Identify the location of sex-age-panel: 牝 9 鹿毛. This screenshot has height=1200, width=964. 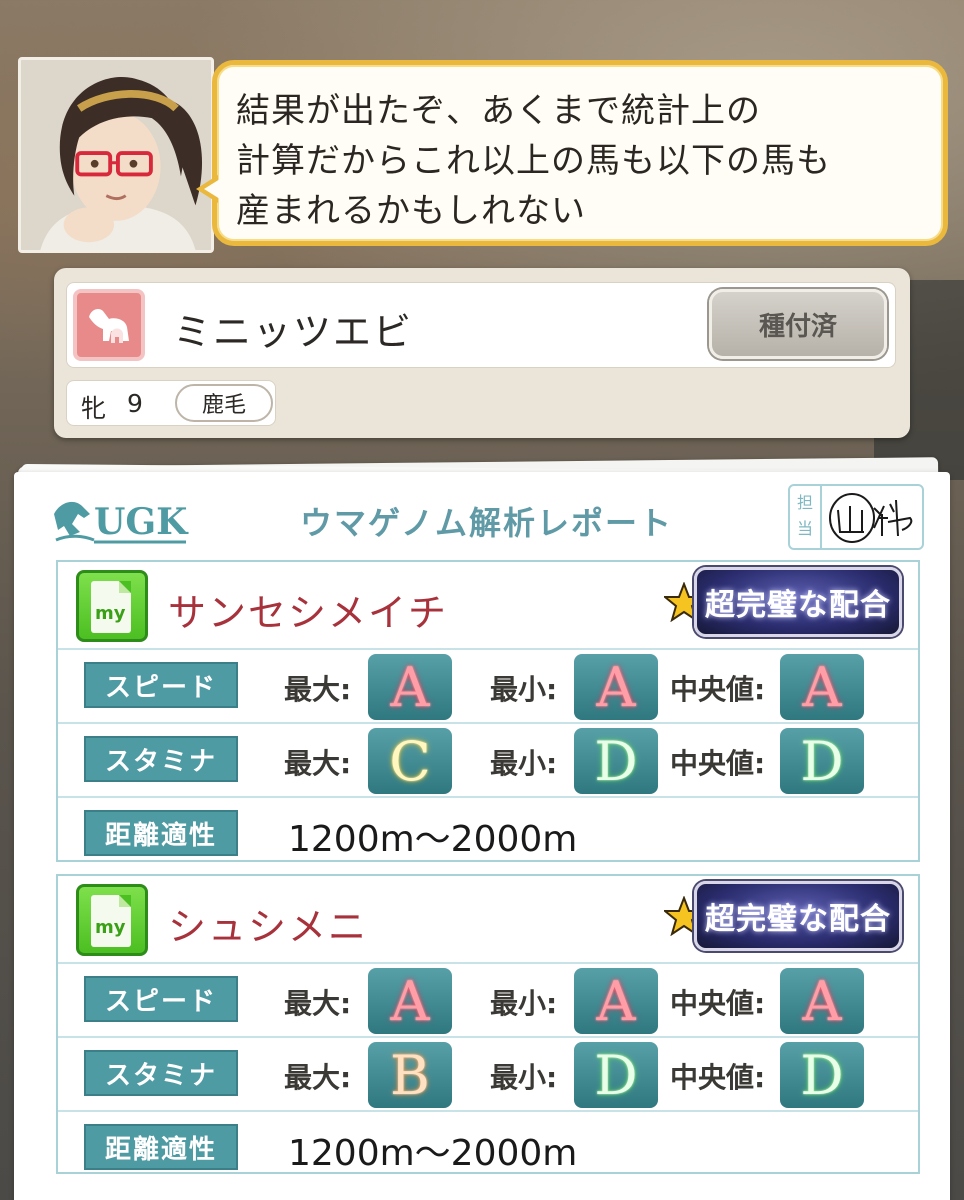
(171, 403).